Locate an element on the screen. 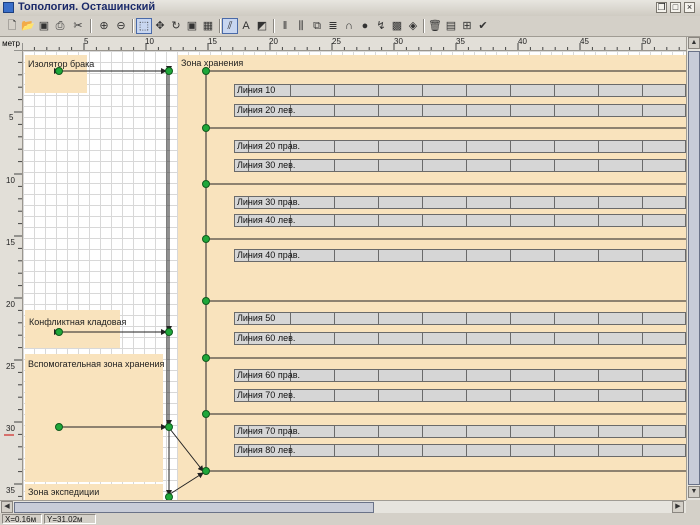 Image resolution: width=700 pixels, height=525 pixels. window-title: Топология. Осташинский is located at coordinates (87, 7).